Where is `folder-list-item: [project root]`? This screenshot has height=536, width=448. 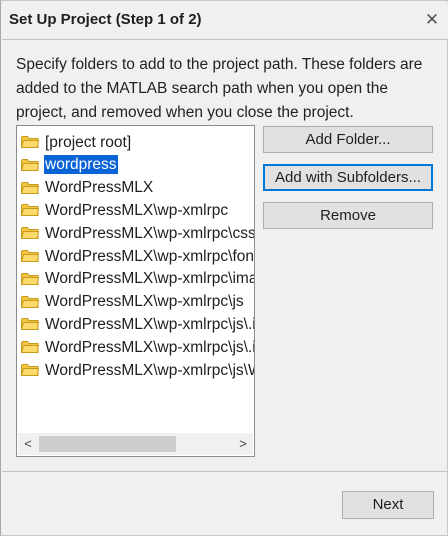
folder-list-item: [project root] is located at coordinates (76, 142).